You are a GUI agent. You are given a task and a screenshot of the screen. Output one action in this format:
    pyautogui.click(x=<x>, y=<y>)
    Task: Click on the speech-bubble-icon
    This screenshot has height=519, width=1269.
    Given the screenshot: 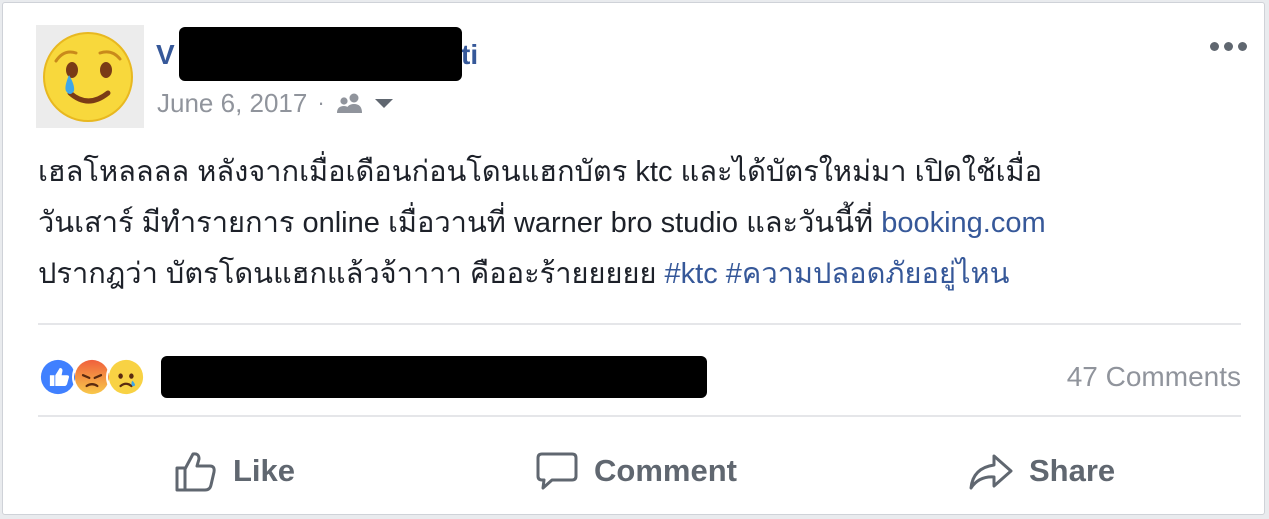 What is the action you would take?
    pyautogui.click(x=557, y=471)
    